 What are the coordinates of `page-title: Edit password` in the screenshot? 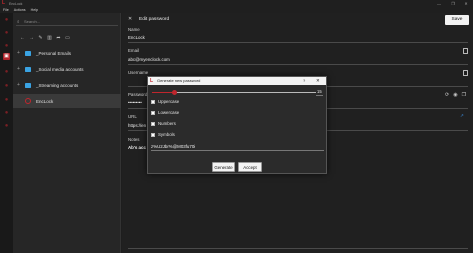 It's located at (154, 19).